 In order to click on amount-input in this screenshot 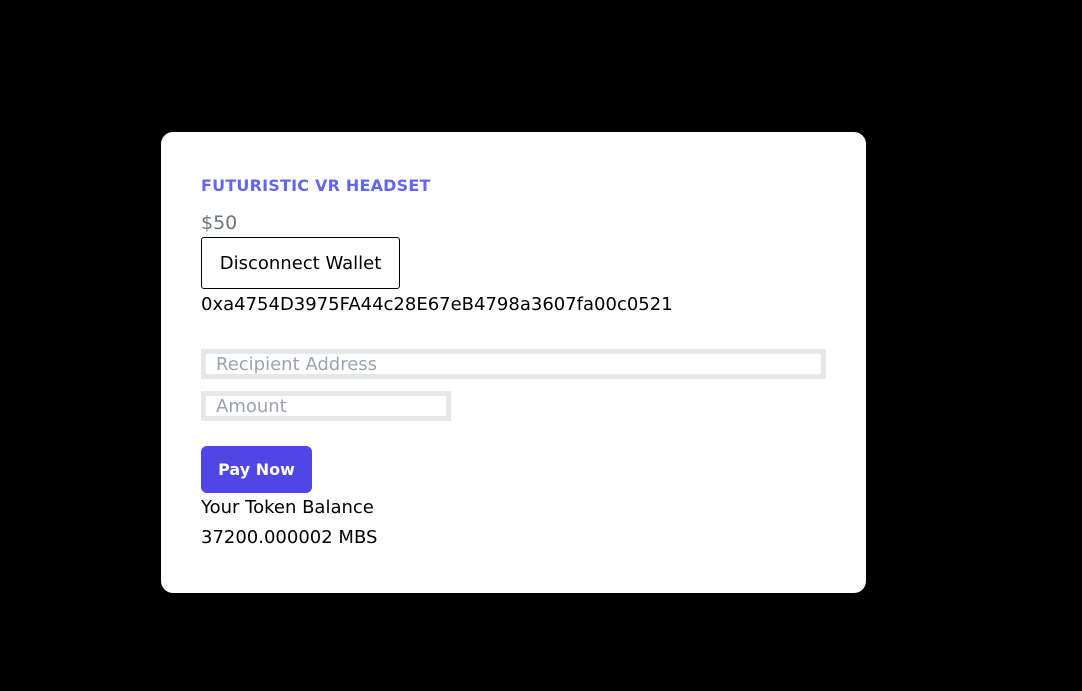, I will do `click(326, 406)`.